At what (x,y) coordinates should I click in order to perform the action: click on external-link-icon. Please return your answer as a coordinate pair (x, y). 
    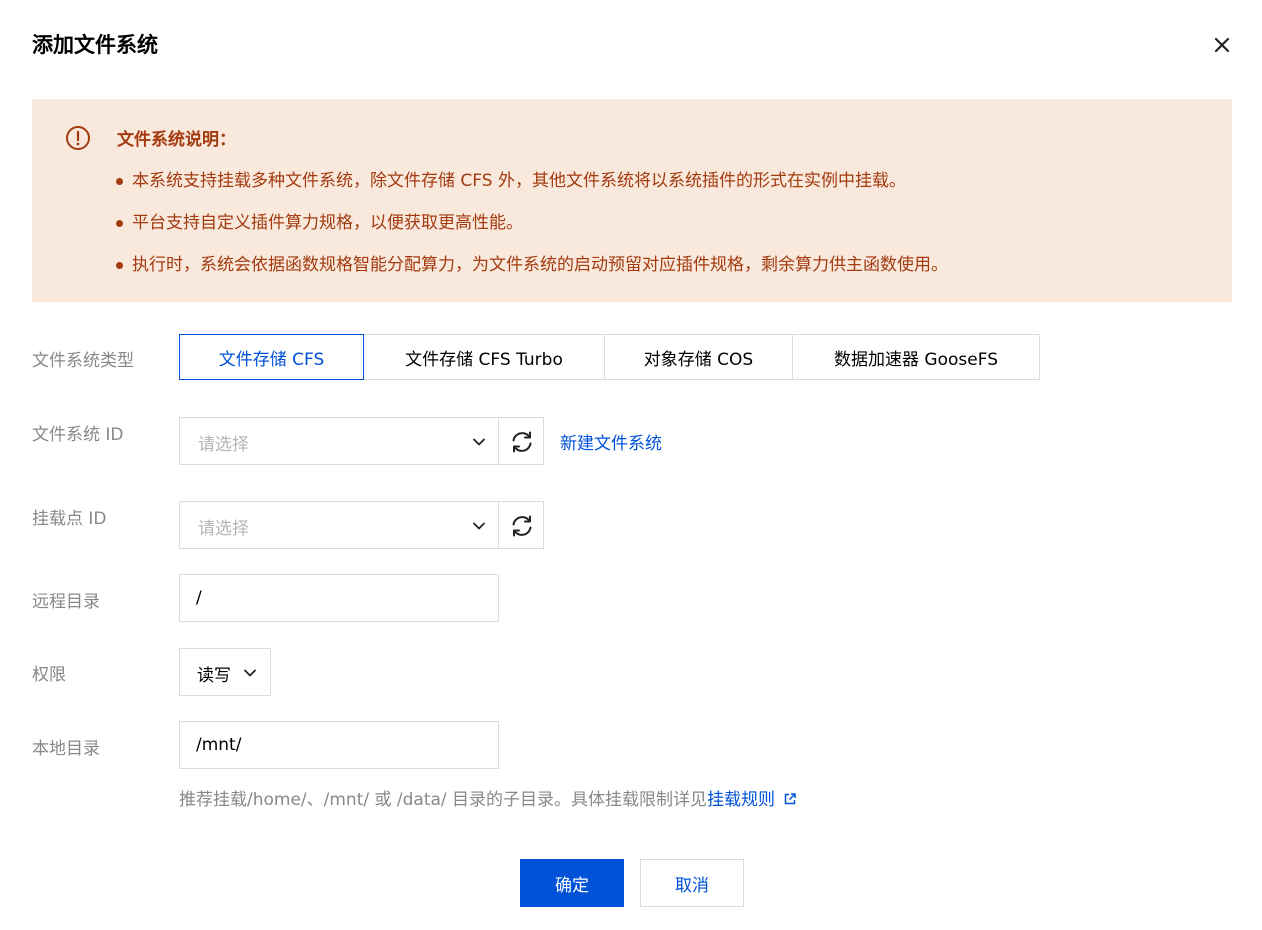
    Looking at the image, I should click on (790, 799).